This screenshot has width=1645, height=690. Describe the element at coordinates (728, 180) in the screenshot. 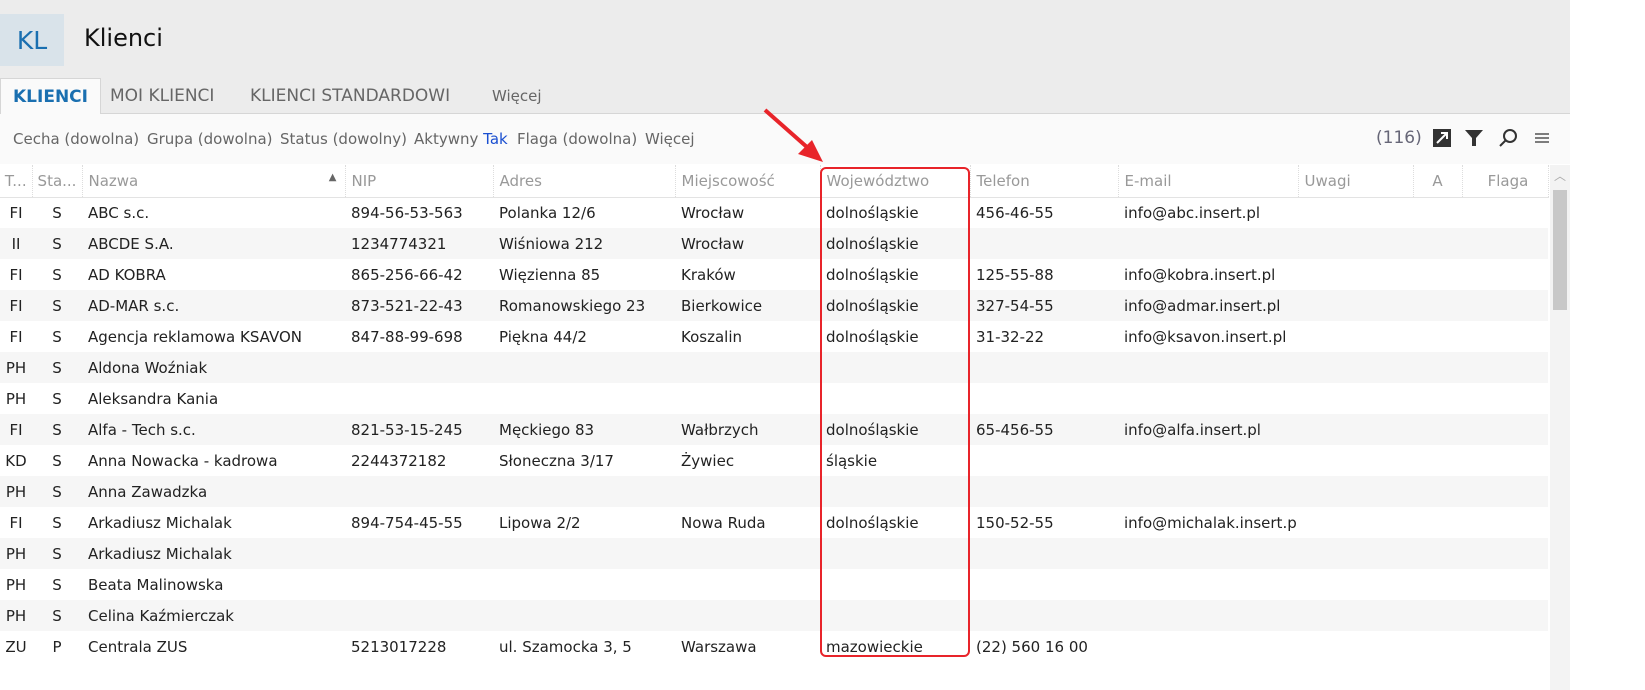

I see `column-header-label: Miejscowość` at that location.